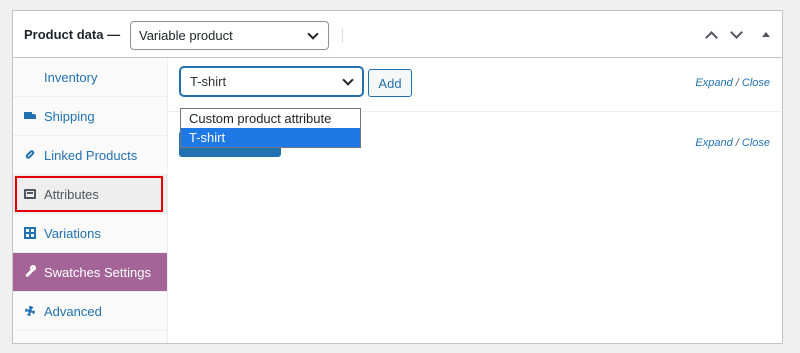 This screenshot has height=353, width=800. What do you see at coordinates (271, 81) in the screenshot?
I see `attribute-select: T-shirt` at bounding box center [271, 81].